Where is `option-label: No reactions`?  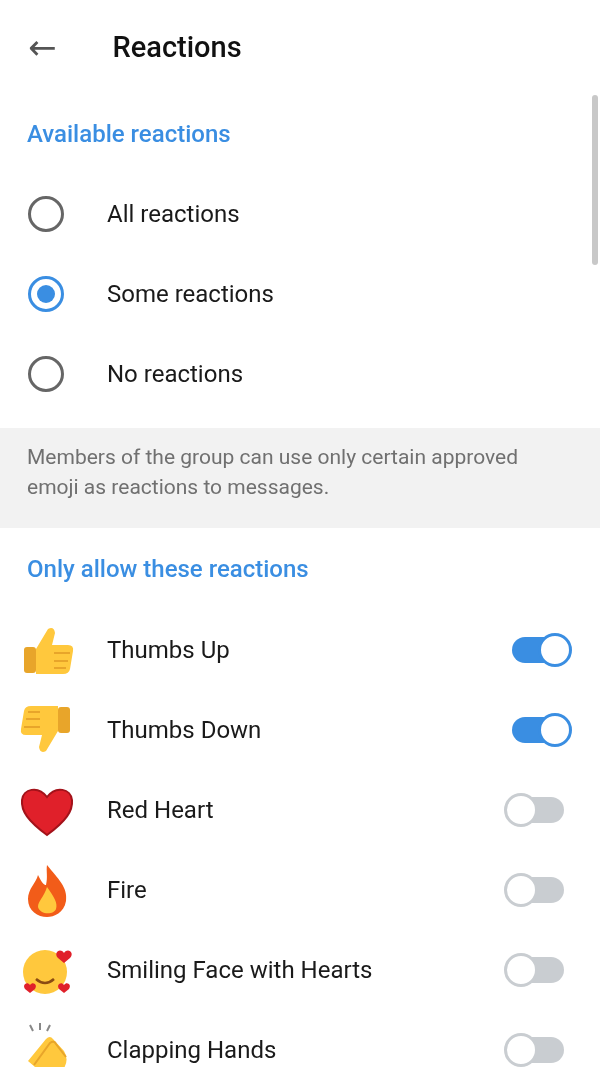
option-label: No reactions is located at coordinates (175, 374).